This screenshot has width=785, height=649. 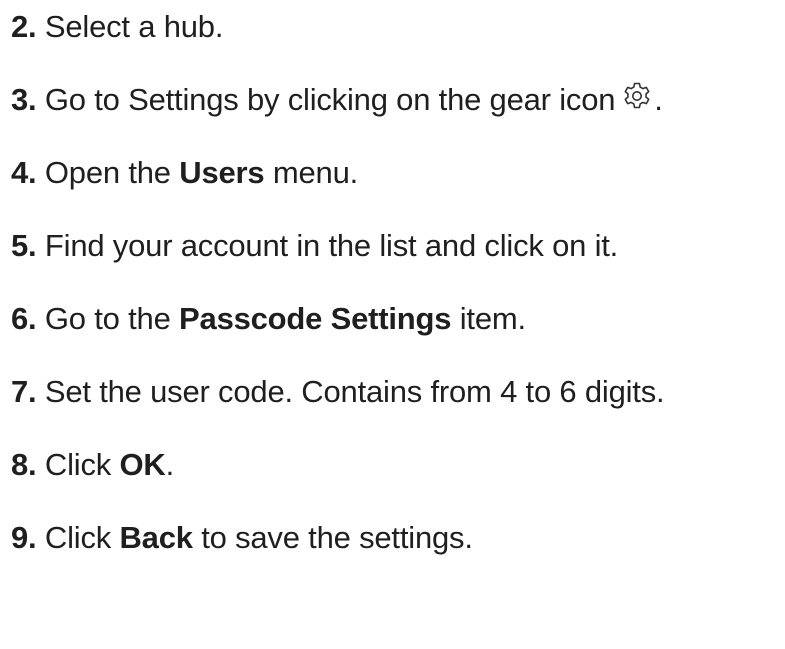 What do you see at coordinates (24, 99) in the screenshot?
I see `step-number: 3.` at bounding box center [24, 99].